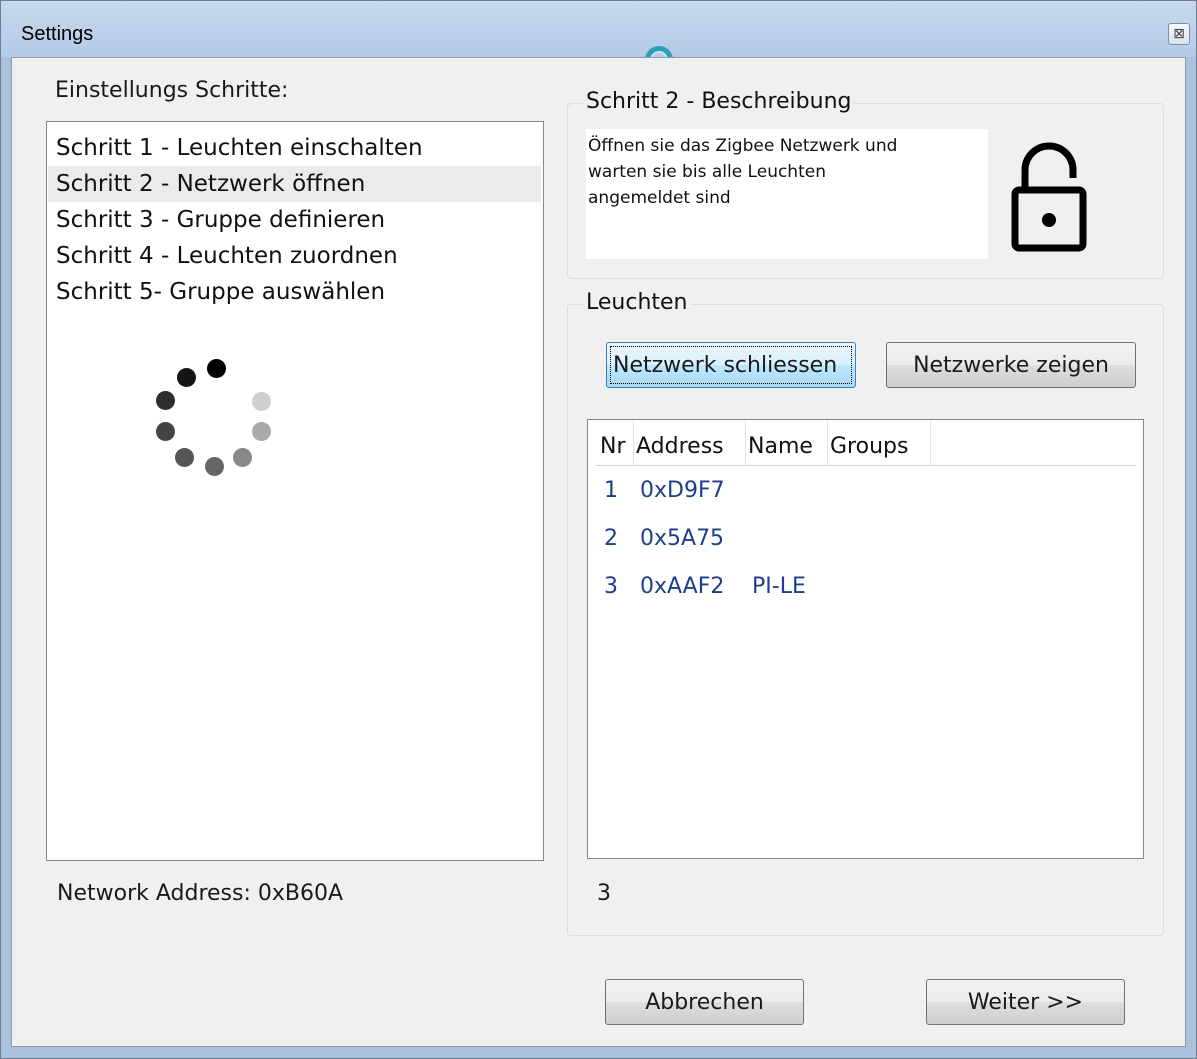  Describe the element at coordinates (787, 443) in the screenshot. I see `column-header-name: Name` at that location.